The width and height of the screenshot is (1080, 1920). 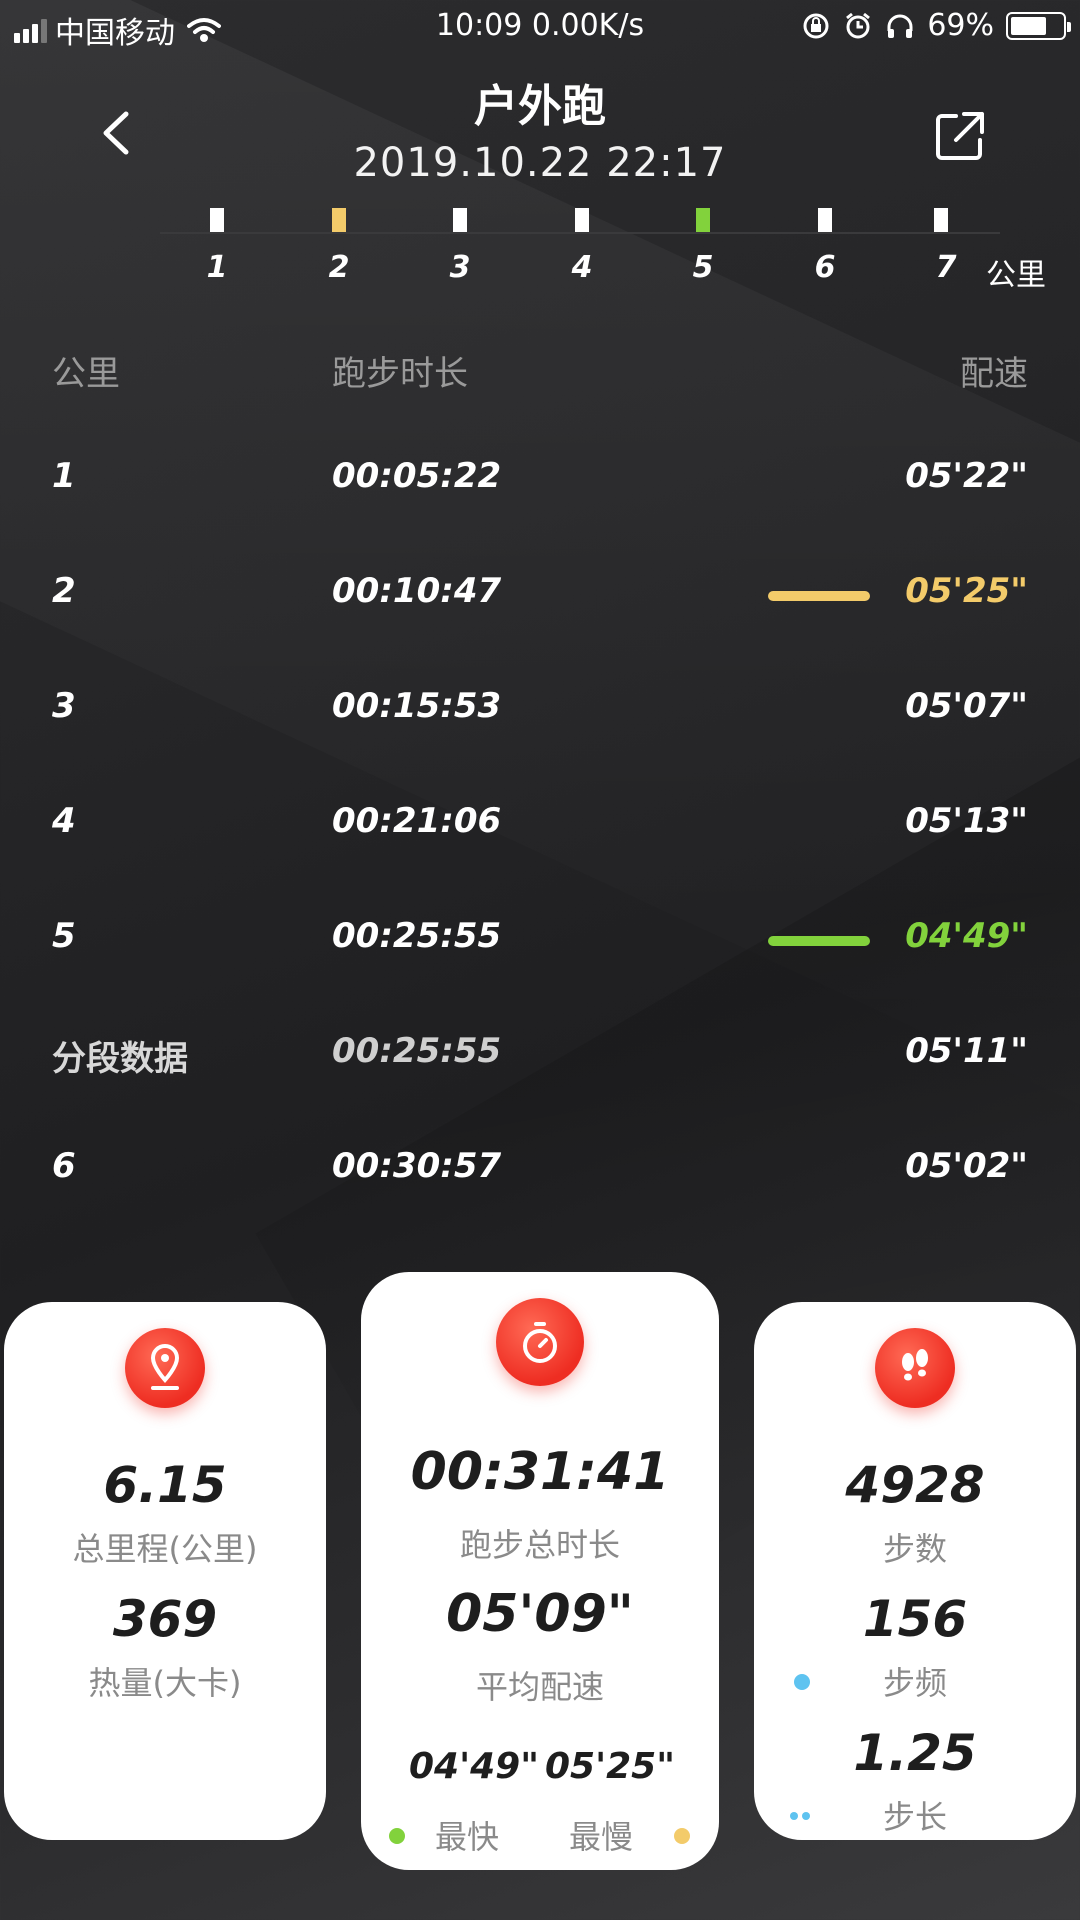 What do you see at coordinates (966, 936) in the screenshot?
I see `split-pace: 04'49"` at bounding box center [966, 936].